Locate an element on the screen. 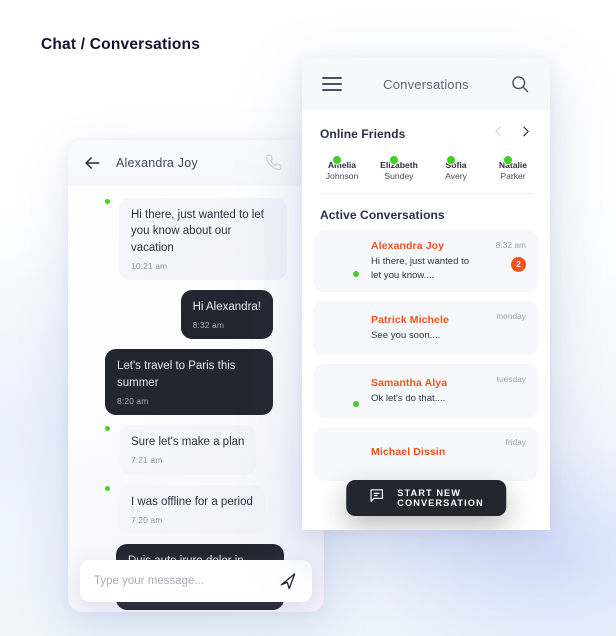 The width and height of the screenshot is (616, 636). search-icon is located at coordinates (520, 84).